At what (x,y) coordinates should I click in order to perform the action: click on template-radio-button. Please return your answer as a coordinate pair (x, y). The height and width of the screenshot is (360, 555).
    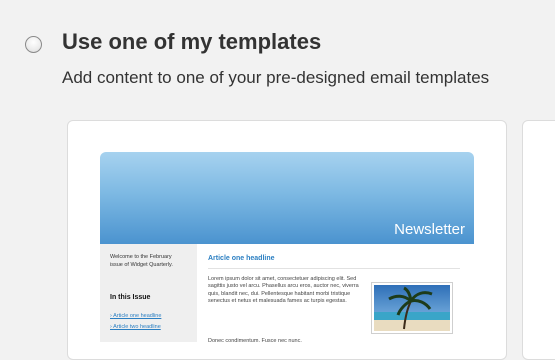
    Looking at the image, I should click on (33, 44).